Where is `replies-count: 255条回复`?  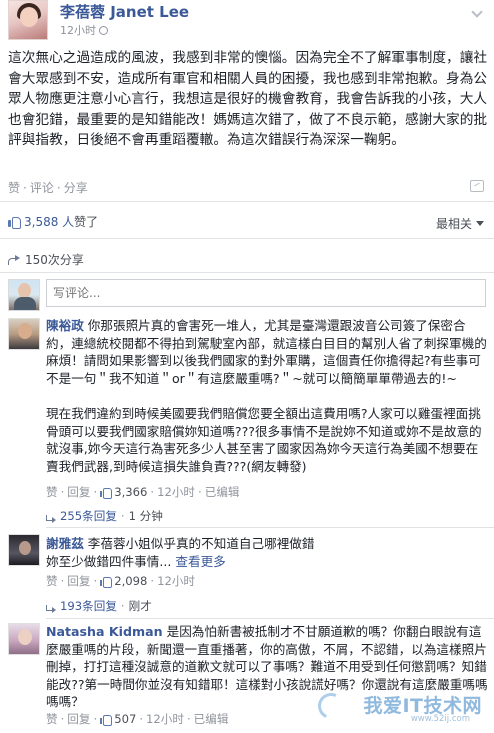
replies-count: 255条回复 is located at coordinates (88, 516).